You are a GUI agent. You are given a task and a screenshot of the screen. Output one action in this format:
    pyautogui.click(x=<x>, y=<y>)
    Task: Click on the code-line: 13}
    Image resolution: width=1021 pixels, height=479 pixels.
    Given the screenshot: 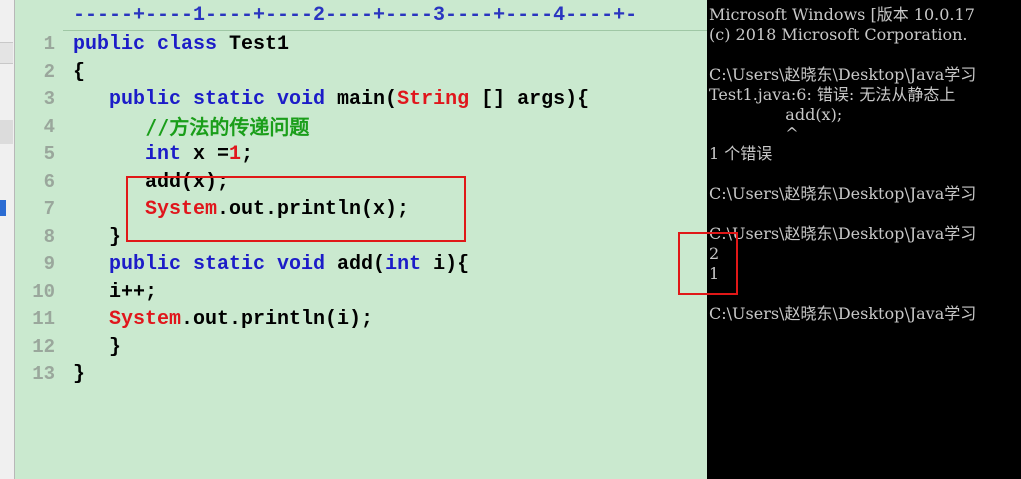 What is the action you would take?
    pyautogui.click(x=361, y=374)
    